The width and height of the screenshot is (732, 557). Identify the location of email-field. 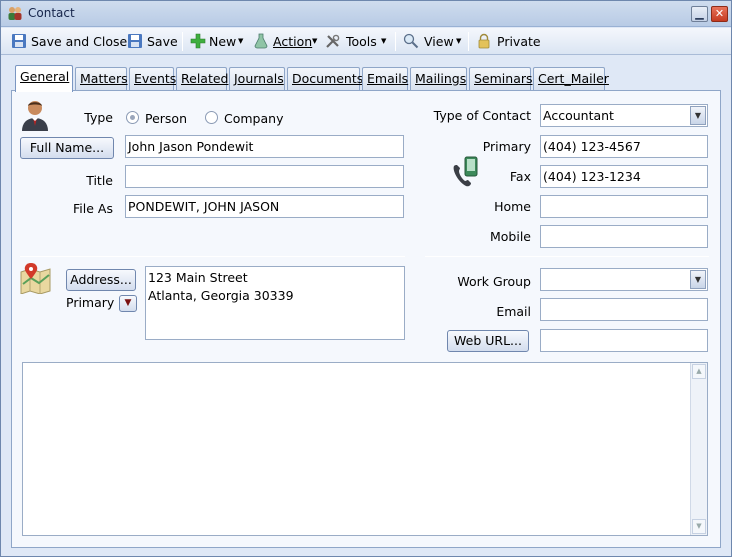
(624, 309).